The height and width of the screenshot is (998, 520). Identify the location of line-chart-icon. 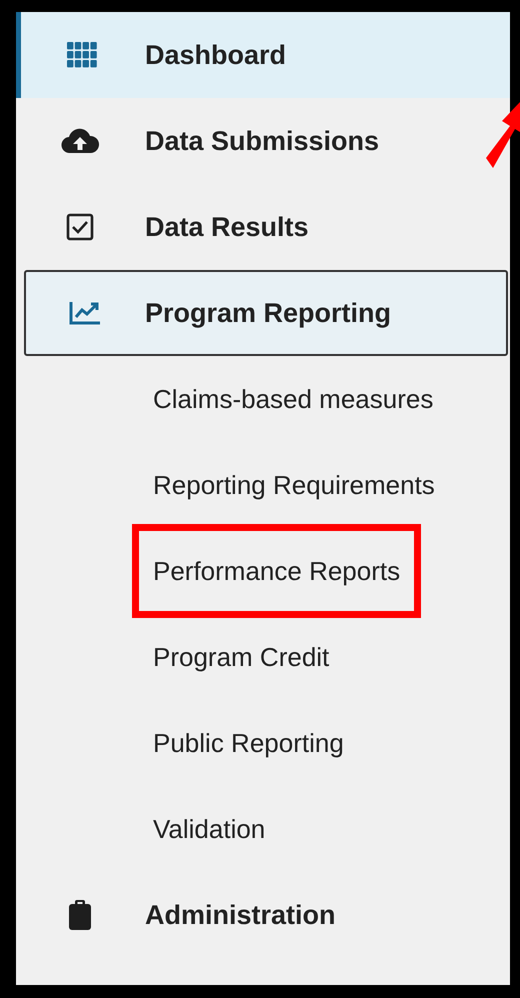
(84, 313).